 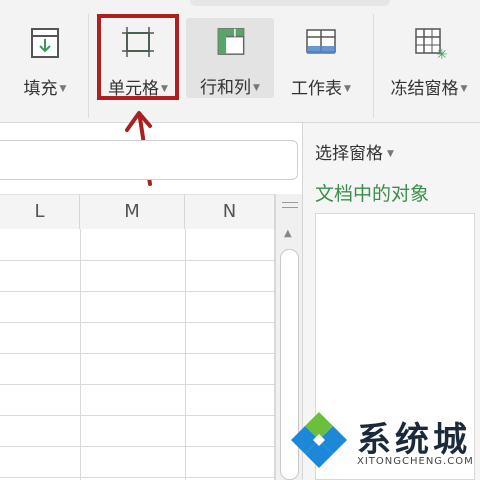 I want to click on formula-bar-input, so click(x=149, y=160).